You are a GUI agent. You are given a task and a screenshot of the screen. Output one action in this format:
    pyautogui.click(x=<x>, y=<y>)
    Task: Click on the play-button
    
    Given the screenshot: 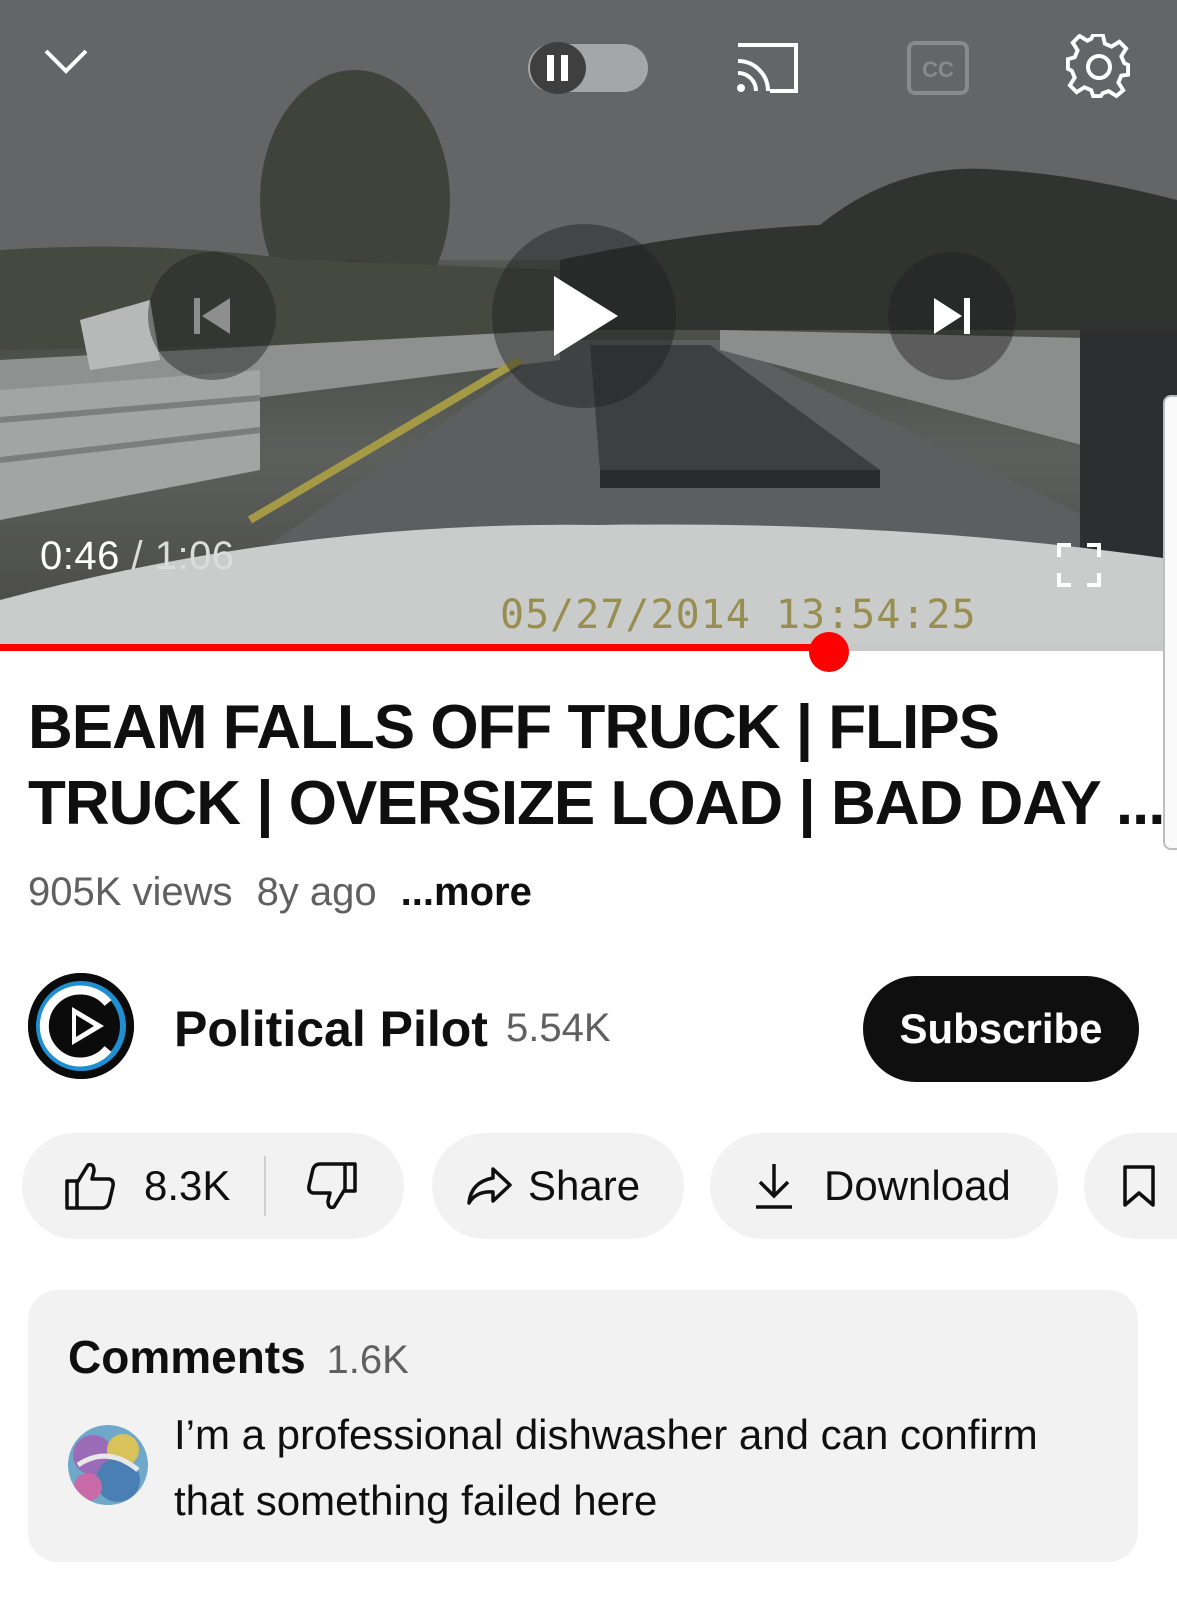 What is the action you would take?
    pyautogui.click(x=584, y=316)
    